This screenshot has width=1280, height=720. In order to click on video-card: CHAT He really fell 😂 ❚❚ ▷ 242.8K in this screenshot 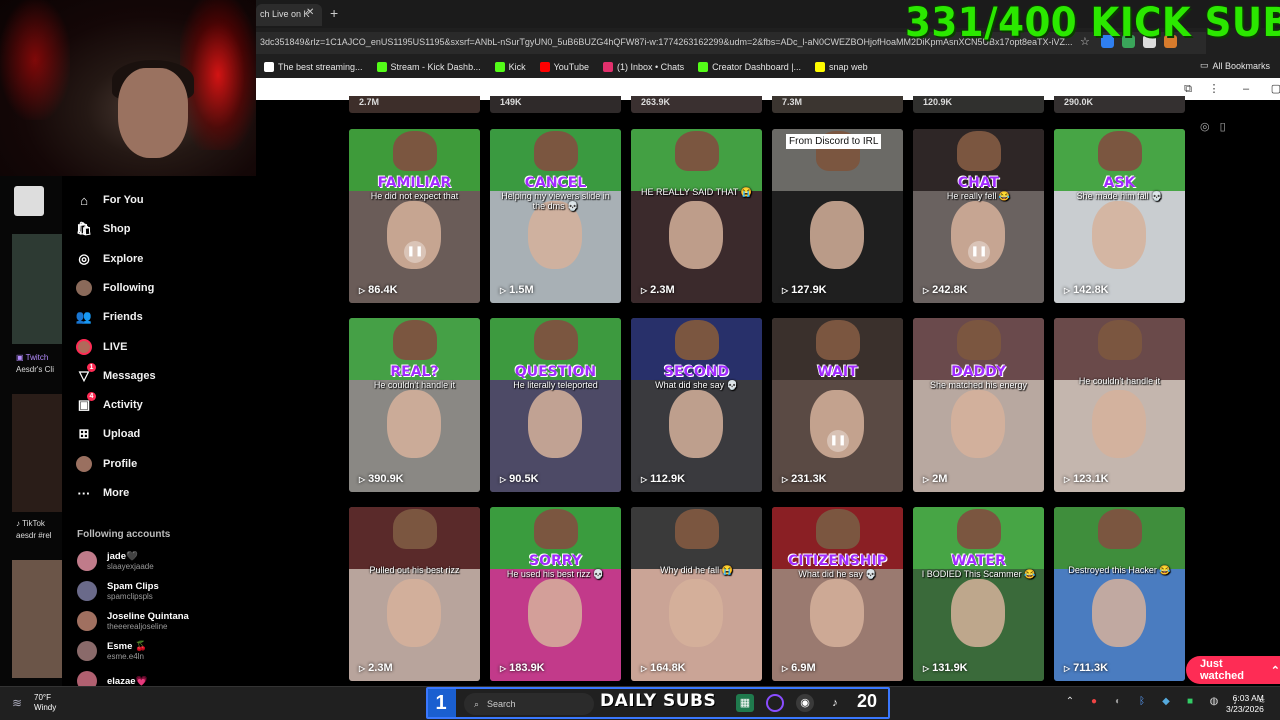, I will do `click(978, 216)`.